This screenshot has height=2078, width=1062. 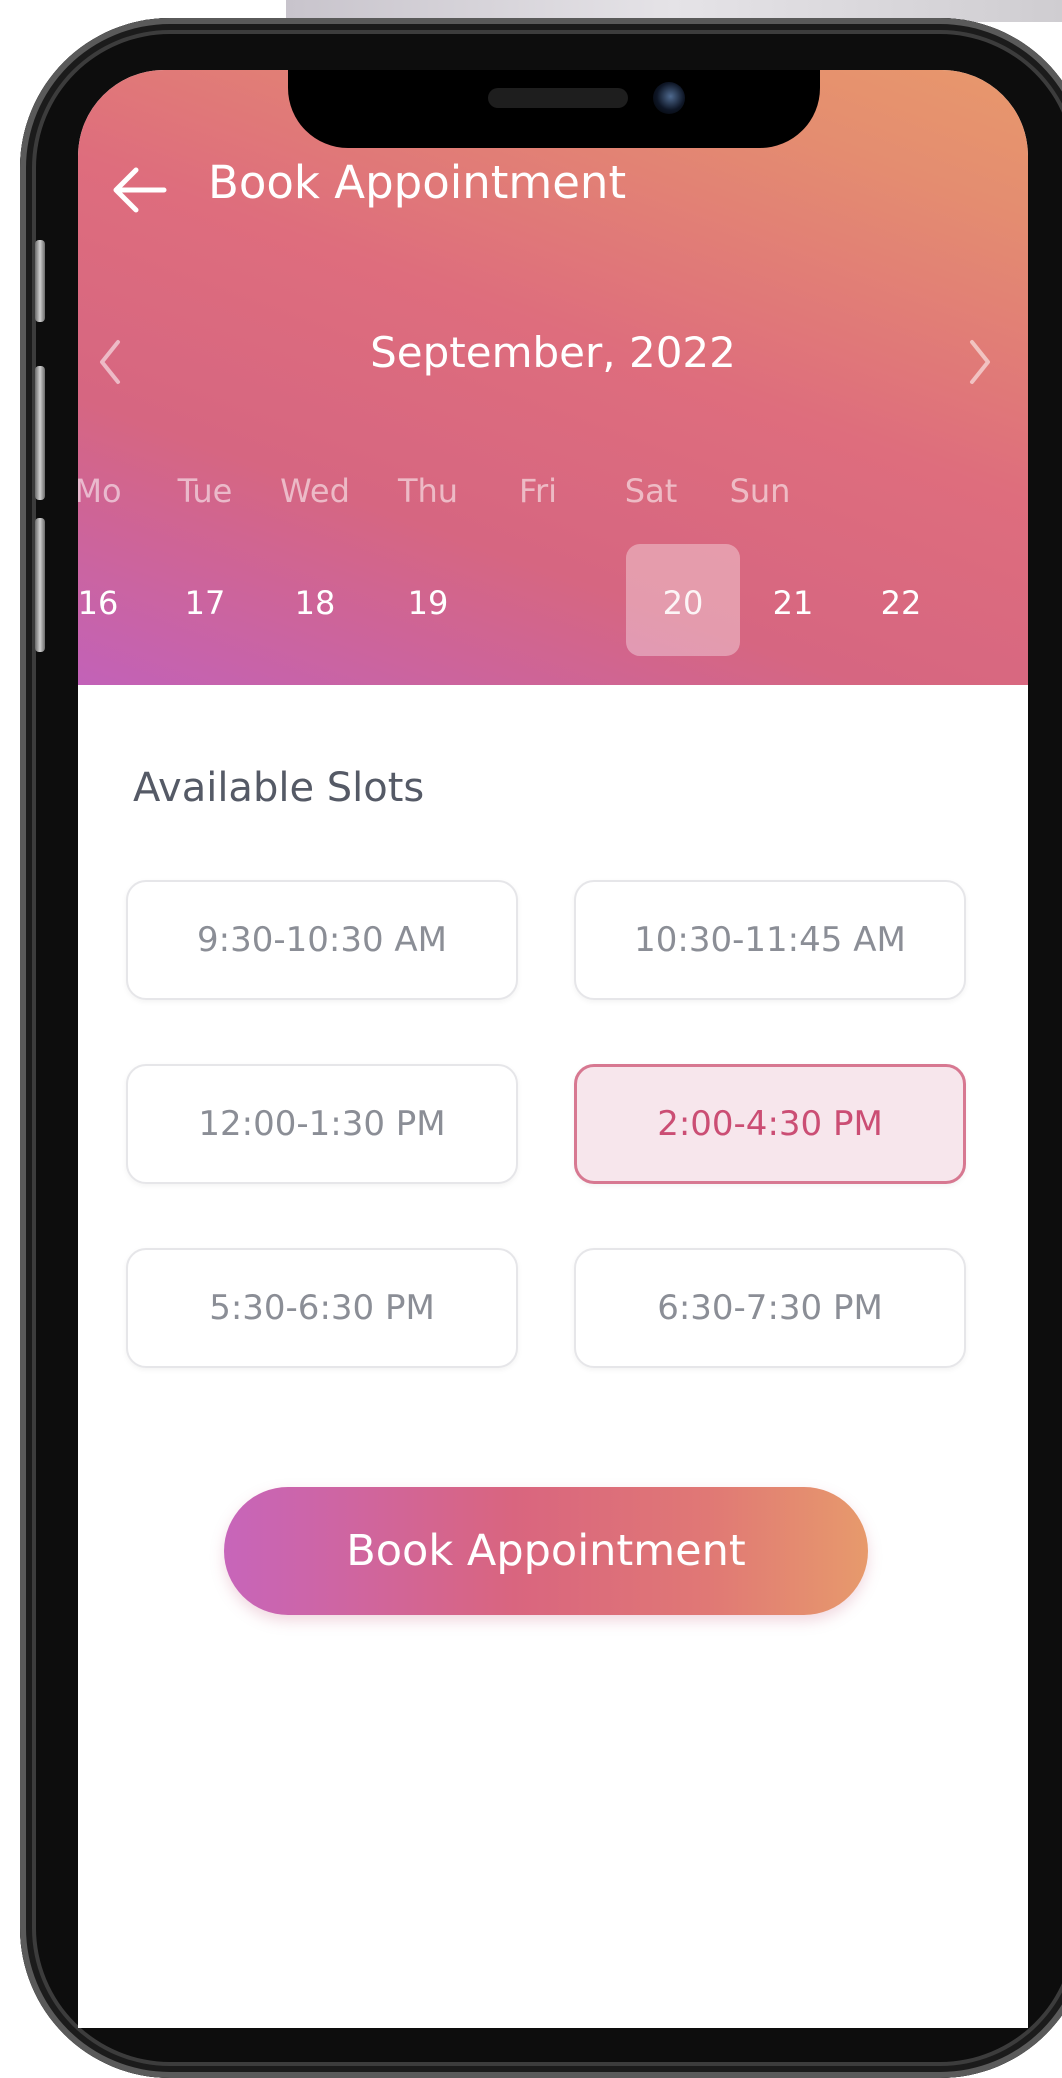 What do you see at coordinates (100, 491) in the screenshot?
I see `weekday-mo: Mo` at bounding box center [100, 491].